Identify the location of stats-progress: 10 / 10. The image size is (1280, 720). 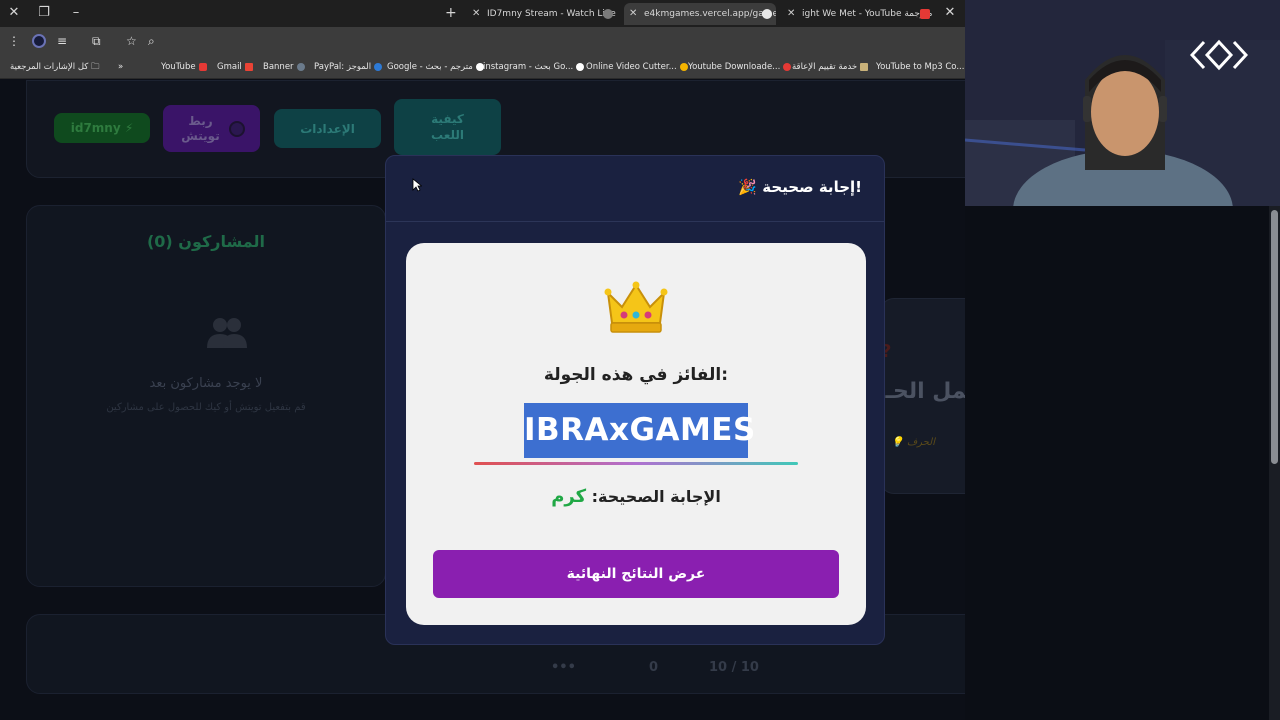
(734, 667).